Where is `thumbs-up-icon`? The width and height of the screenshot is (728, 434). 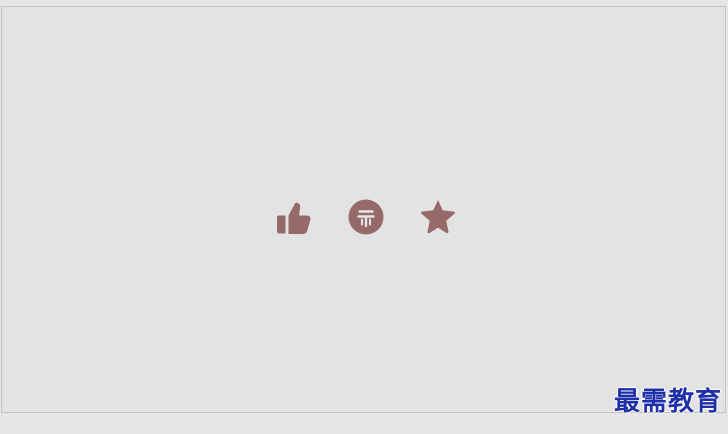 thumbs-up-icon is located at coordinates (294, 218).